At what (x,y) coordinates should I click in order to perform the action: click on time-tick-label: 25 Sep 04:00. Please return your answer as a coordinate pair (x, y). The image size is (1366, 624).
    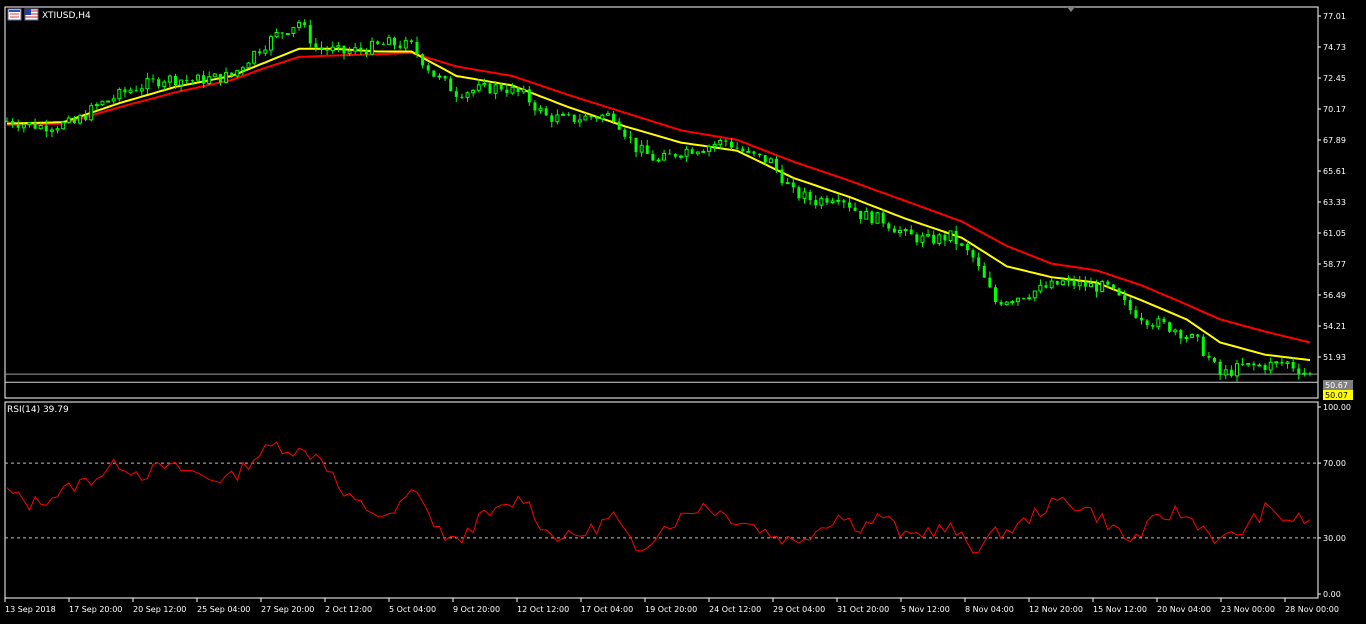
    Looking at the image, I should click on (223, 609).